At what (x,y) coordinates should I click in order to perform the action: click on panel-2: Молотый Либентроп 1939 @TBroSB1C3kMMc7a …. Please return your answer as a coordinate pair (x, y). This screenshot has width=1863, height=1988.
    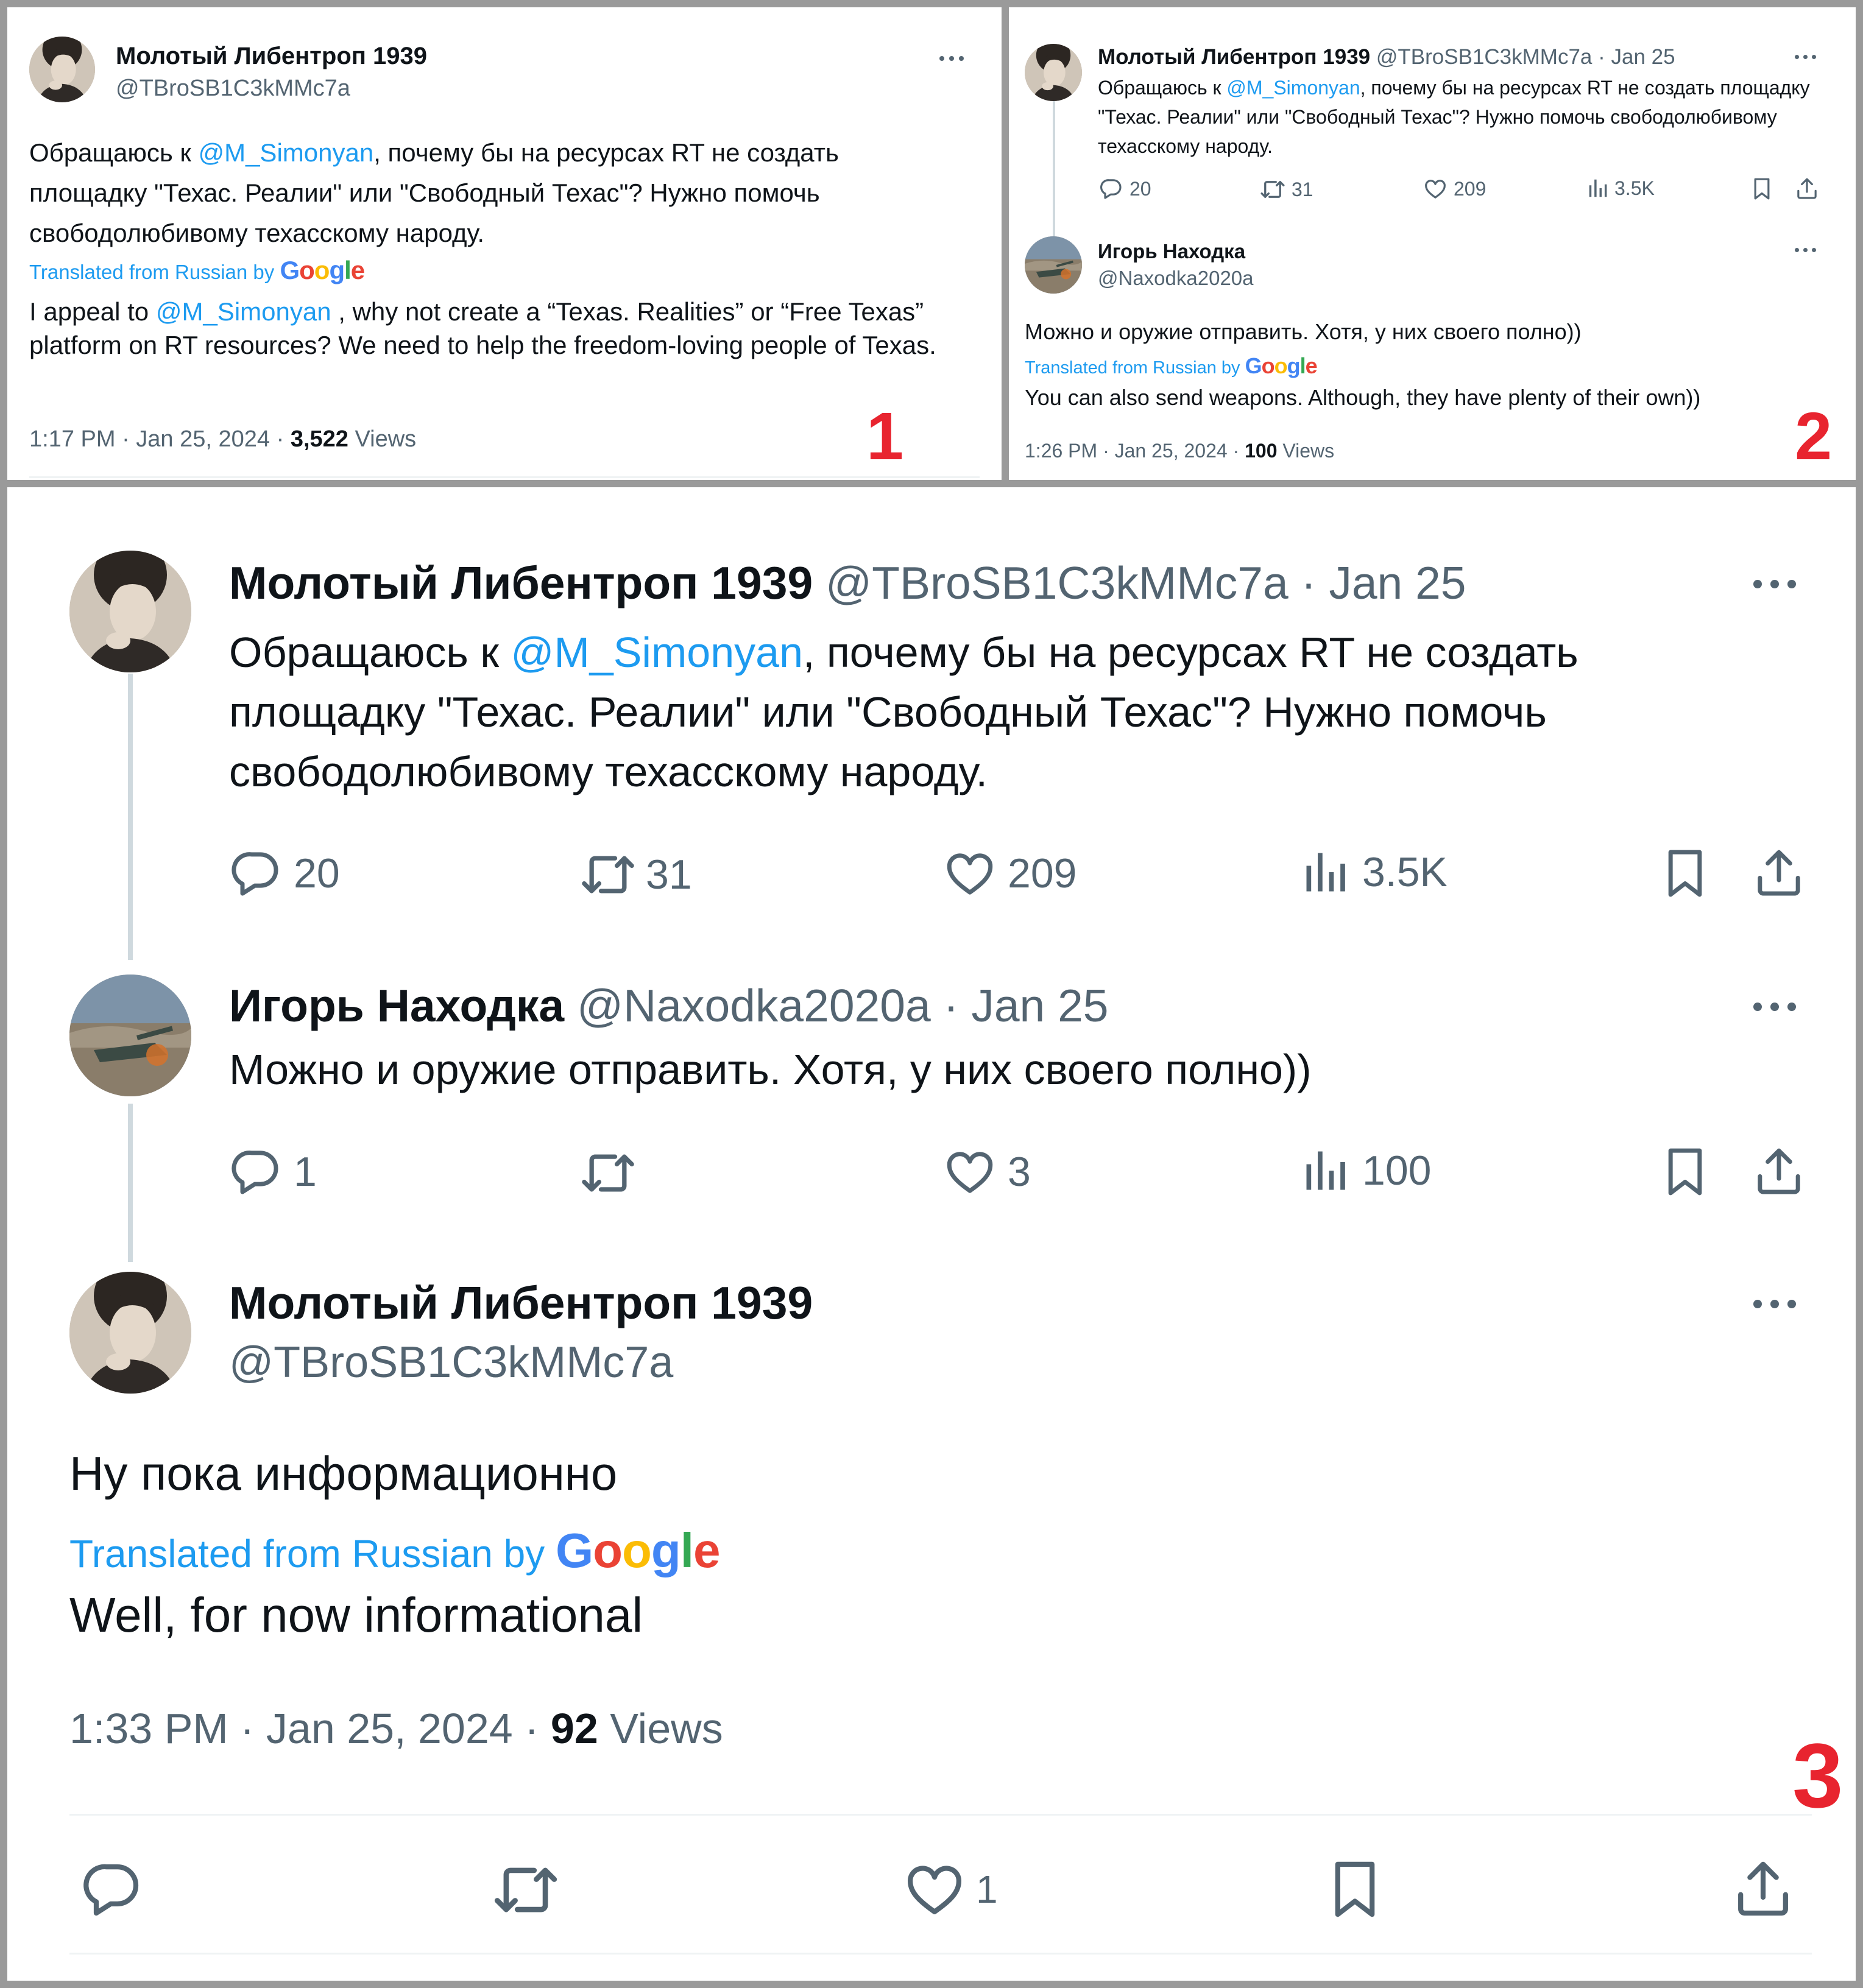
    Looking at the image, I should click on (1432, 243).